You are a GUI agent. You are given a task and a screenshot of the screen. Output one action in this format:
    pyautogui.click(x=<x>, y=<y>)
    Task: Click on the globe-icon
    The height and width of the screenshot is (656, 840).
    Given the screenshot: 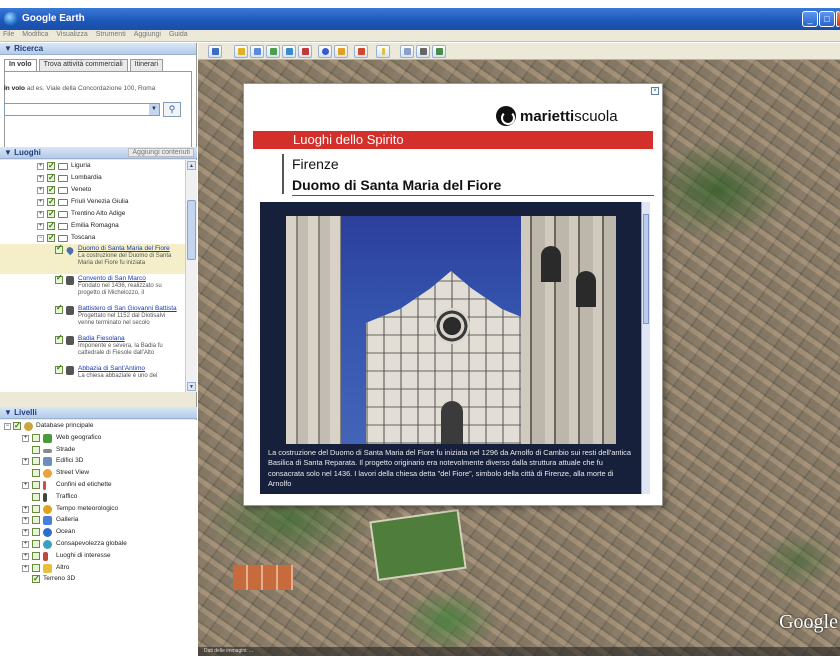 What is the action you would take?
    pyautogui.click(x=47, y=438)
    